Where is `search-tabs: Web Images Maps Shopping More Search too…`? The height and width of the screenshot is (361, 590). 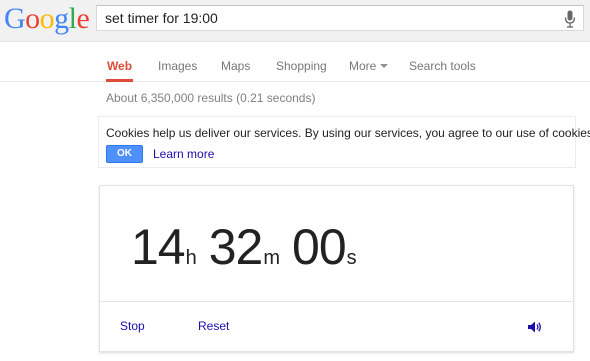
search-tabs: Web Images Maps Shopping More Search too… is located at coordinates (295, 62).